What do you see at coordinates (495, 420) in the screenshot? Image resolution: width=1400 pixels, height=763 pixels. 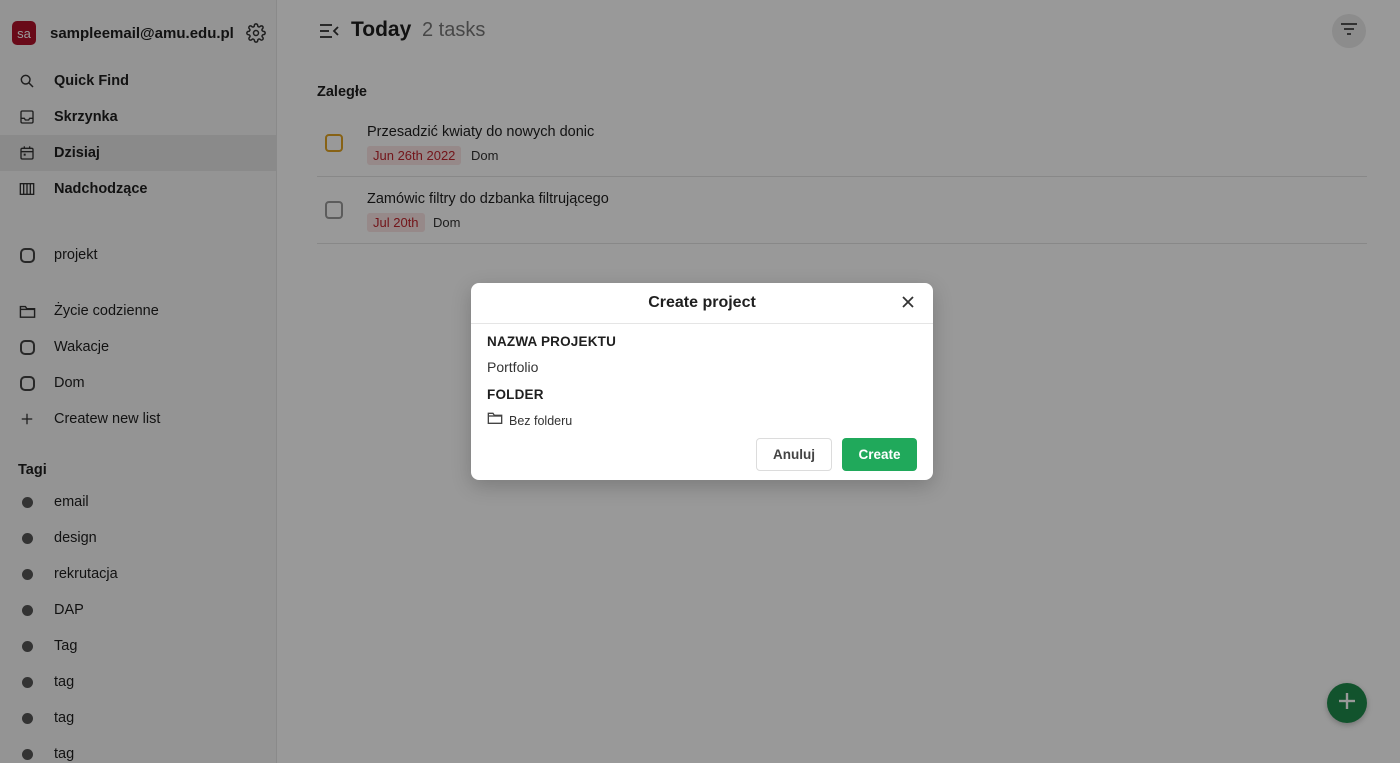 I see `folder-icon` at bounding box center [495, 420].